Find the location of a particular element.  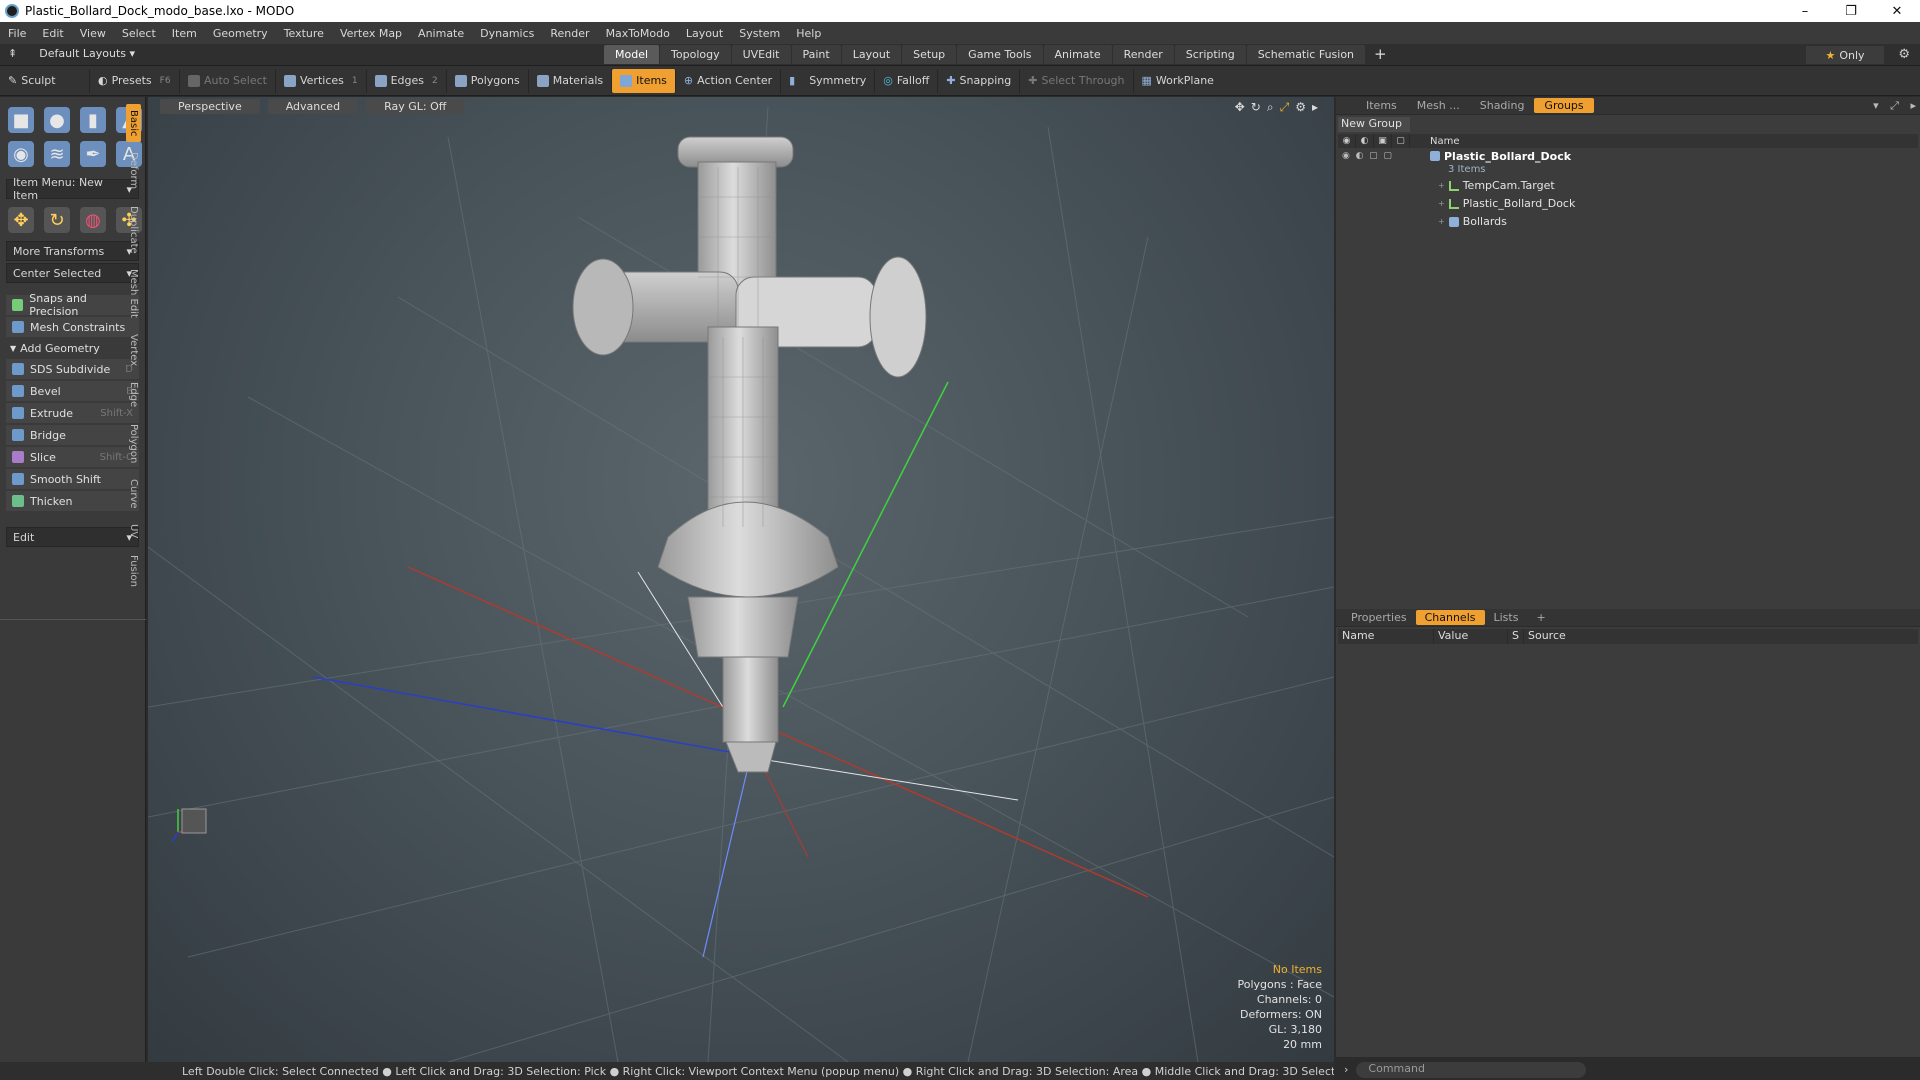

tab-topology: Topology is located at coordinates (695, 54).